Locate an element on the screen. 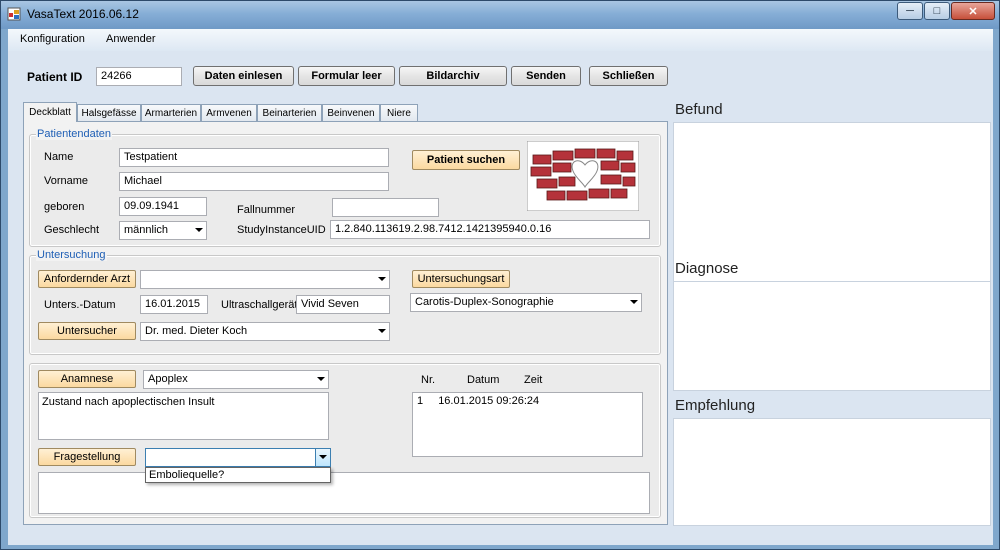 This screenshot has width=1000, height=550. daten-einlesen-button: Daten einlesen is located at coordinates (243, 76).